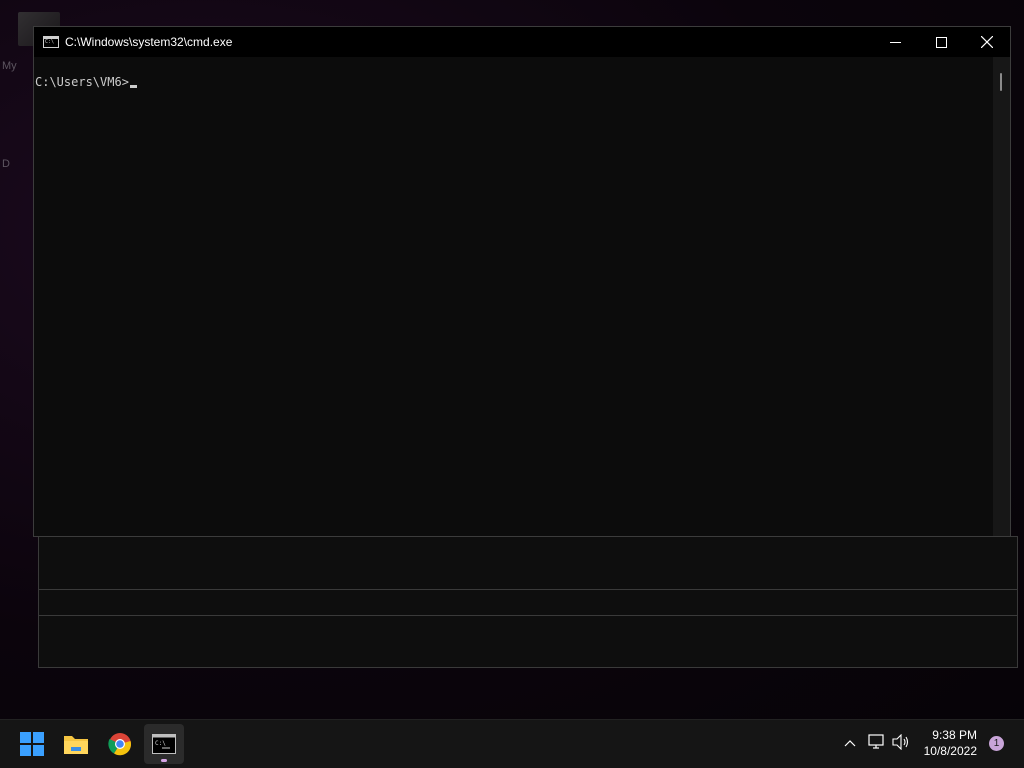  Describe the element at coordinates (82, 82) in the screenshot. I see `console-prompt: C:\Users\VM6>` at that location.